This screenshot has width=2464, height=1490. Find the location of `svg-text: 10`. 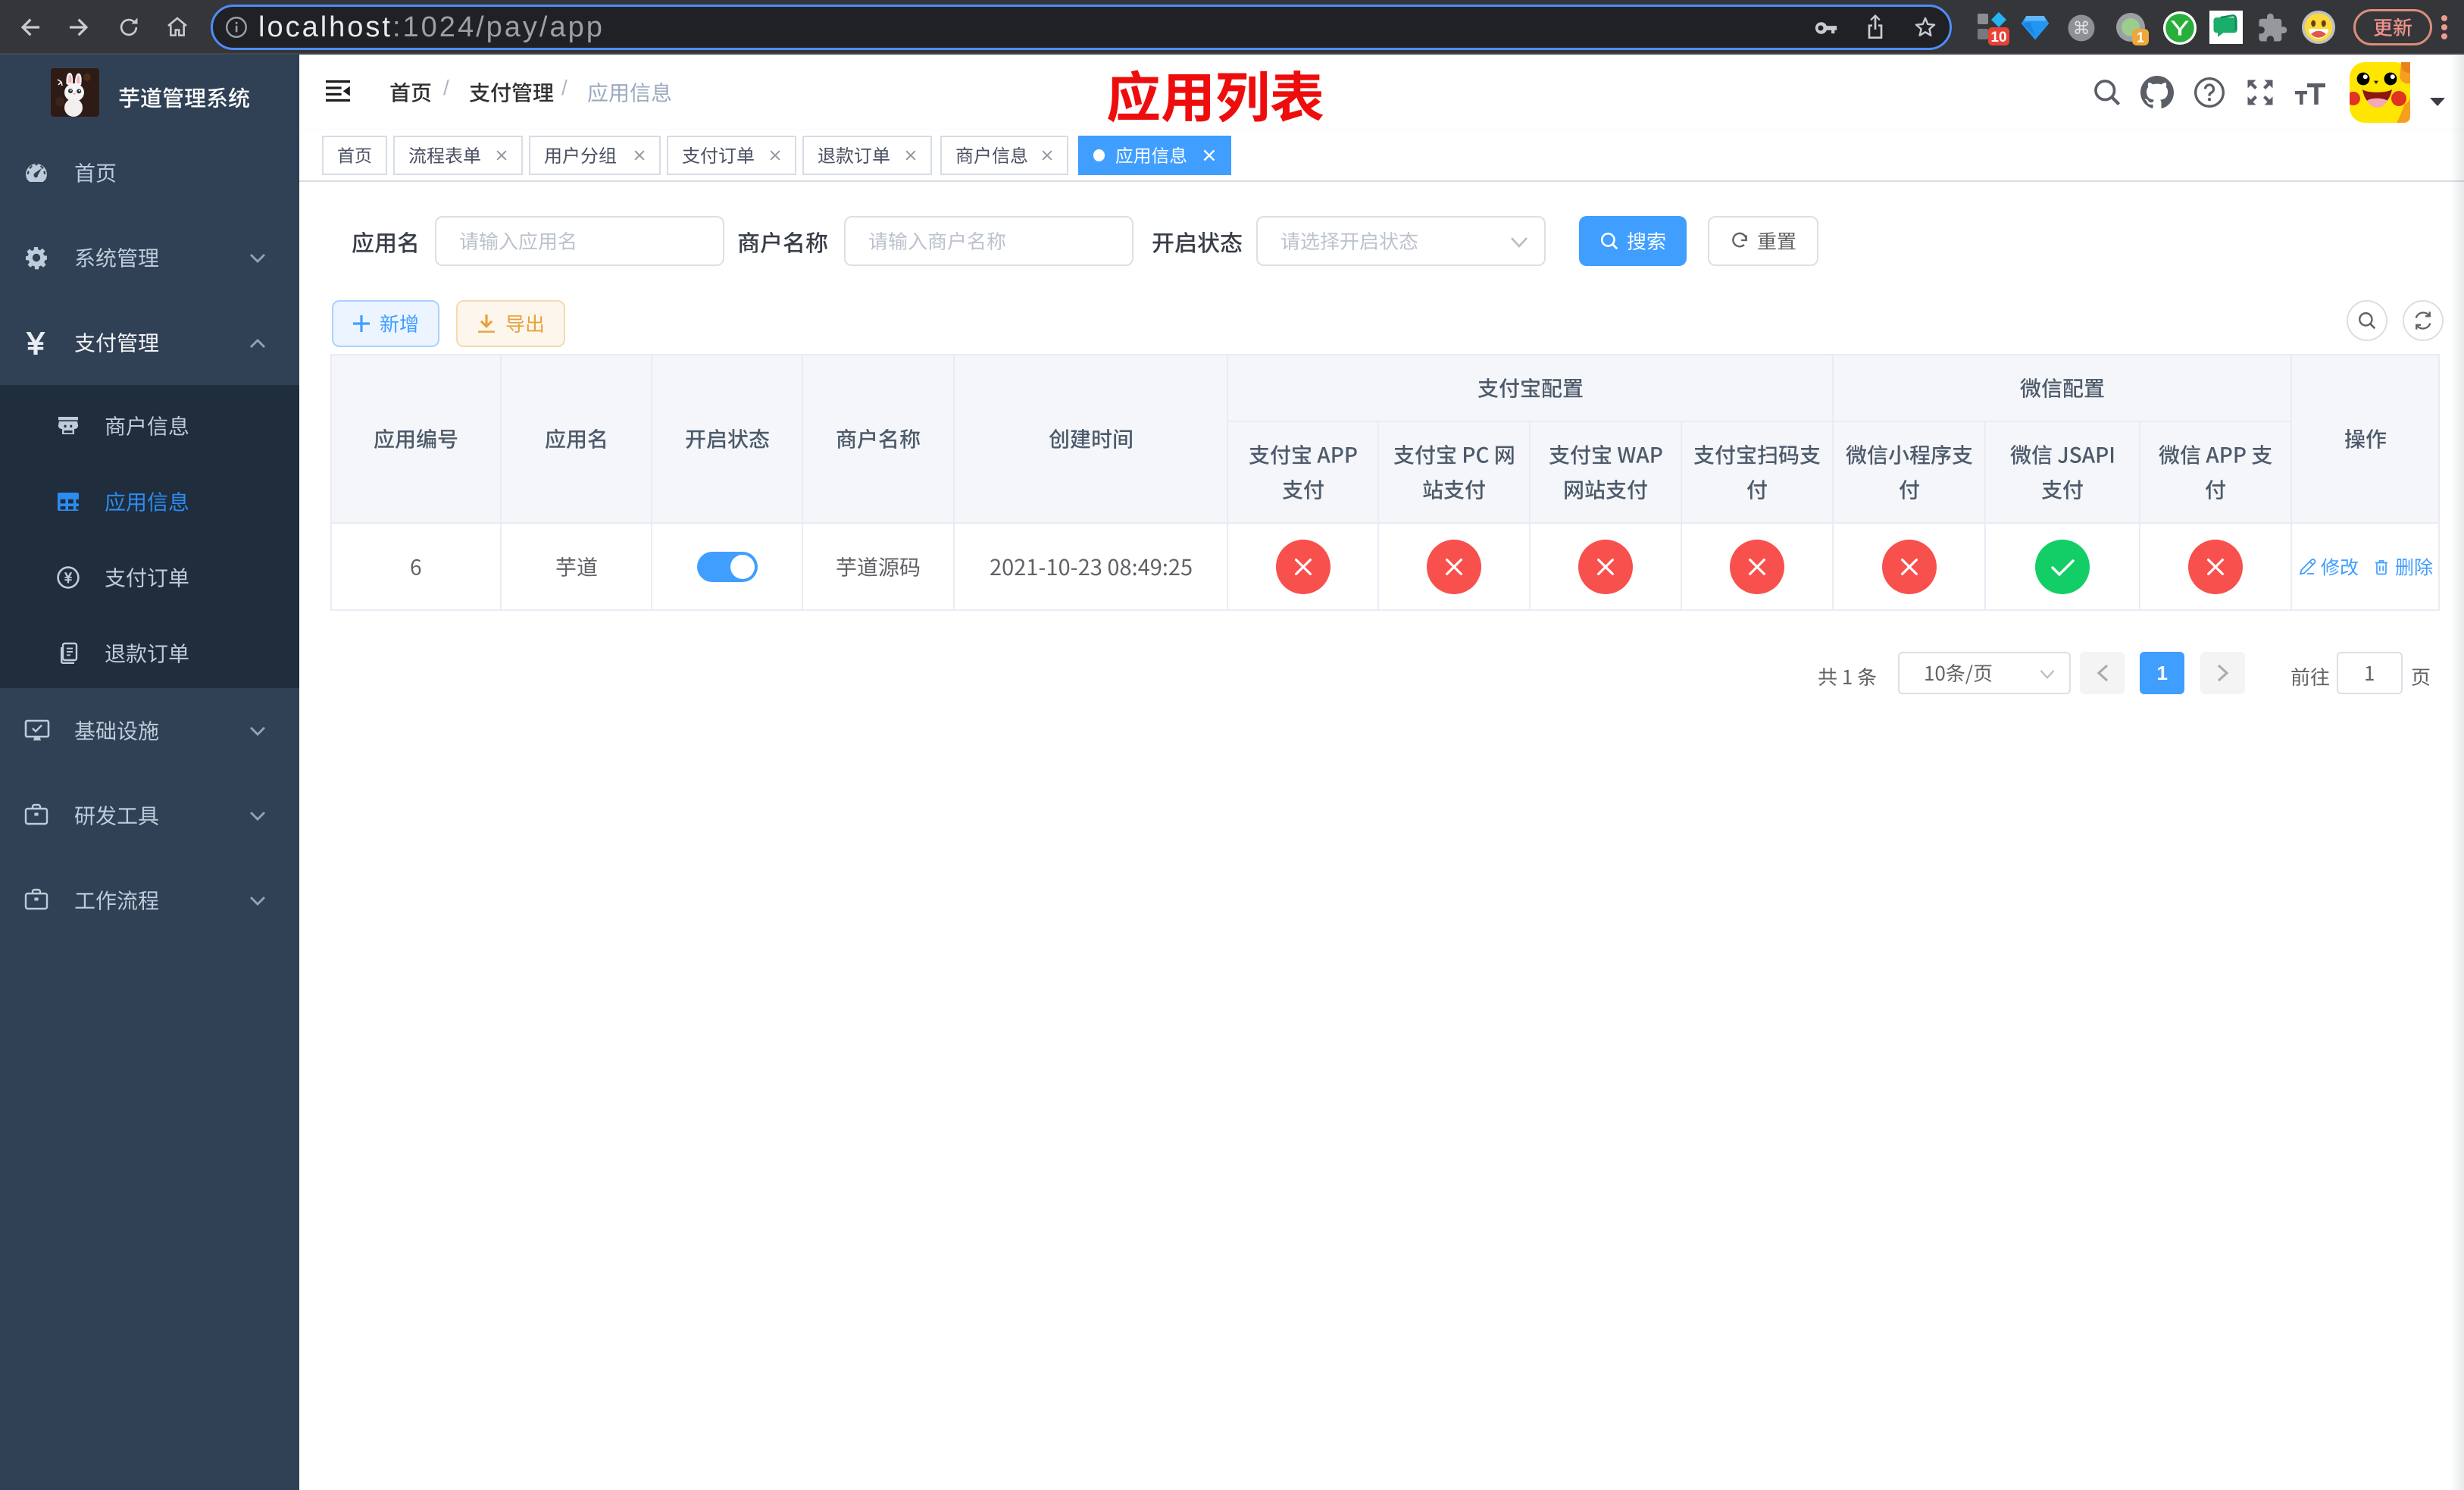

svg-text: 10 is located at coordinates (1998, 37).